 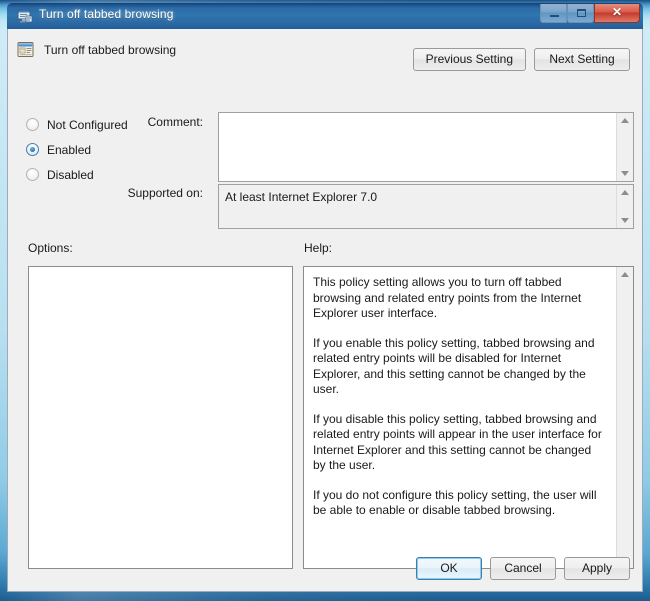 I want to click on supported-on-label: Supported on:, so click(x=165, y=193).